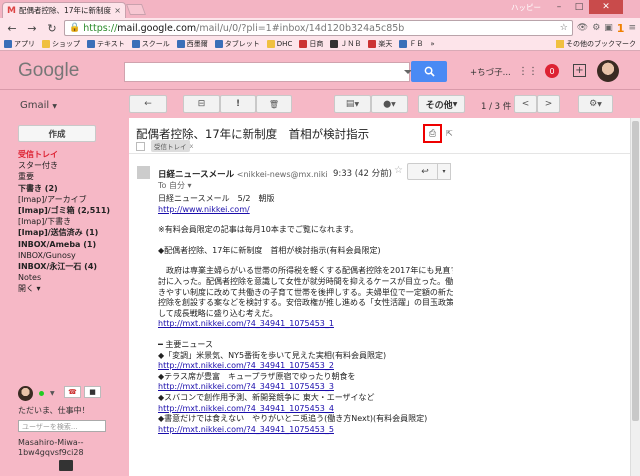 This screenshot has width=640, height=476. What do you see at coordinates (243, 174) in the screenshot?
I see `sender-line: 日経ニュースメール <nikkei-news@mx.niki` at bounding box center [243, 174].